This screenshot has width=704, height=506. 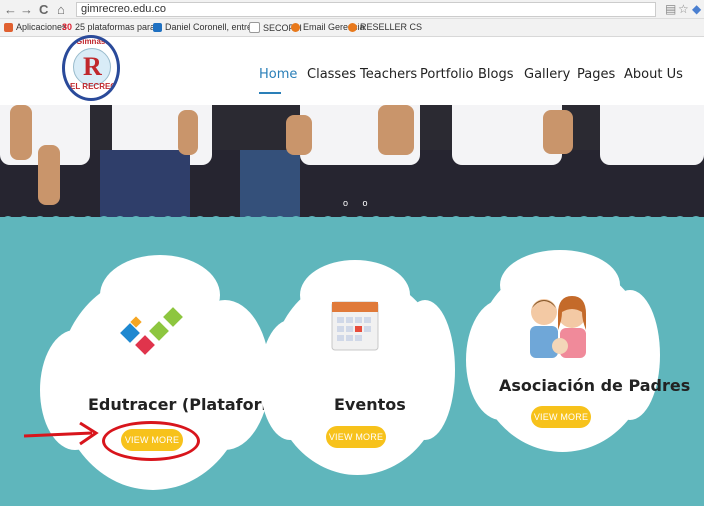 What do you see at coordinates (157, 27) in the screenshot?
I see `page-icon` at bounding box center [157, 27].